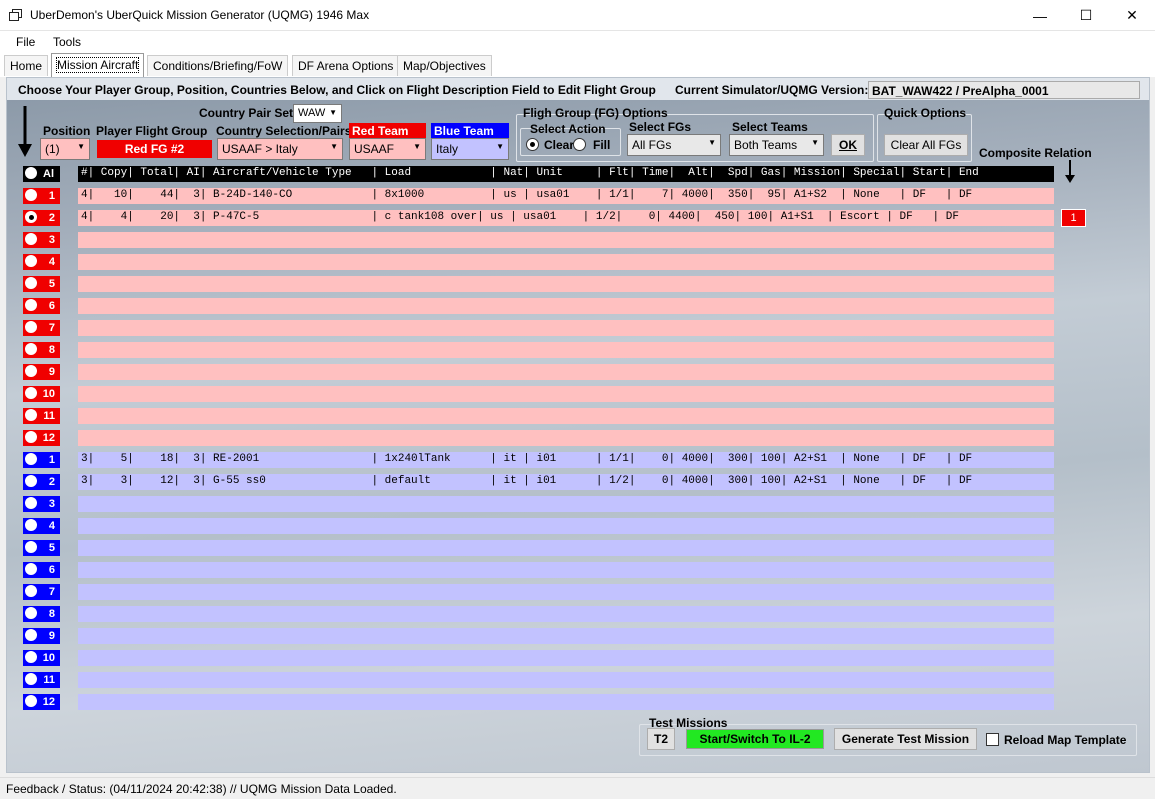 The image size is (1155, 799). I want to click on red-fg-selector: 11, so click(41, 416).